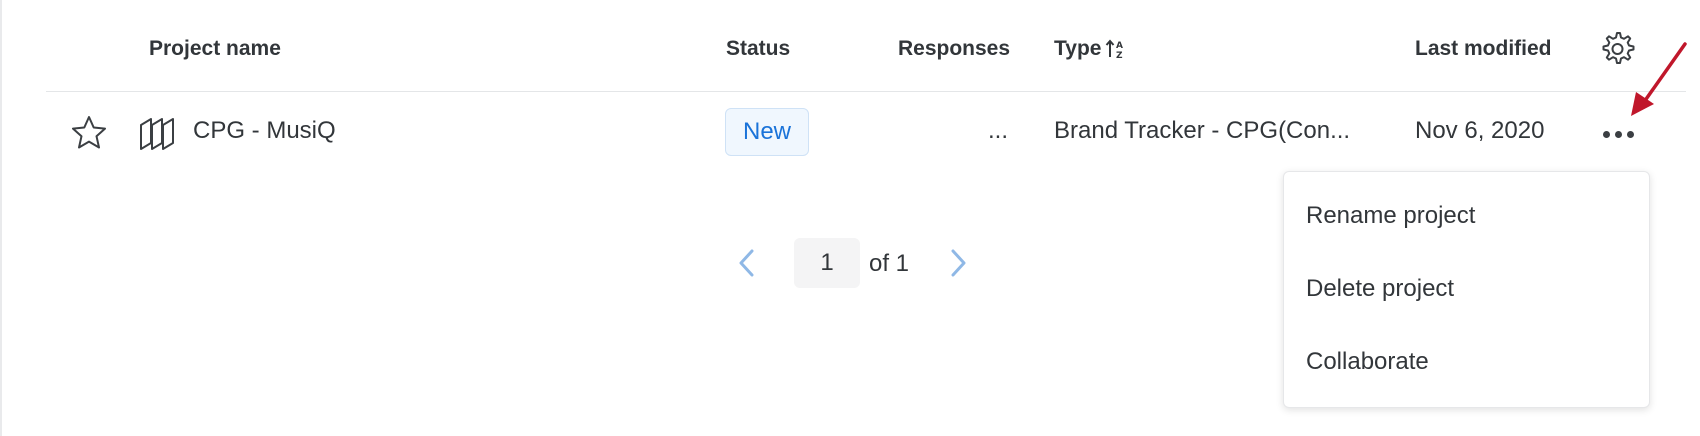 The height and width of the screenshot is (436, 1700). What do you see at coordinates (954, 49) in the screenshot?
I see `column-header-responses: Responses` at bounding box center [954, 49].